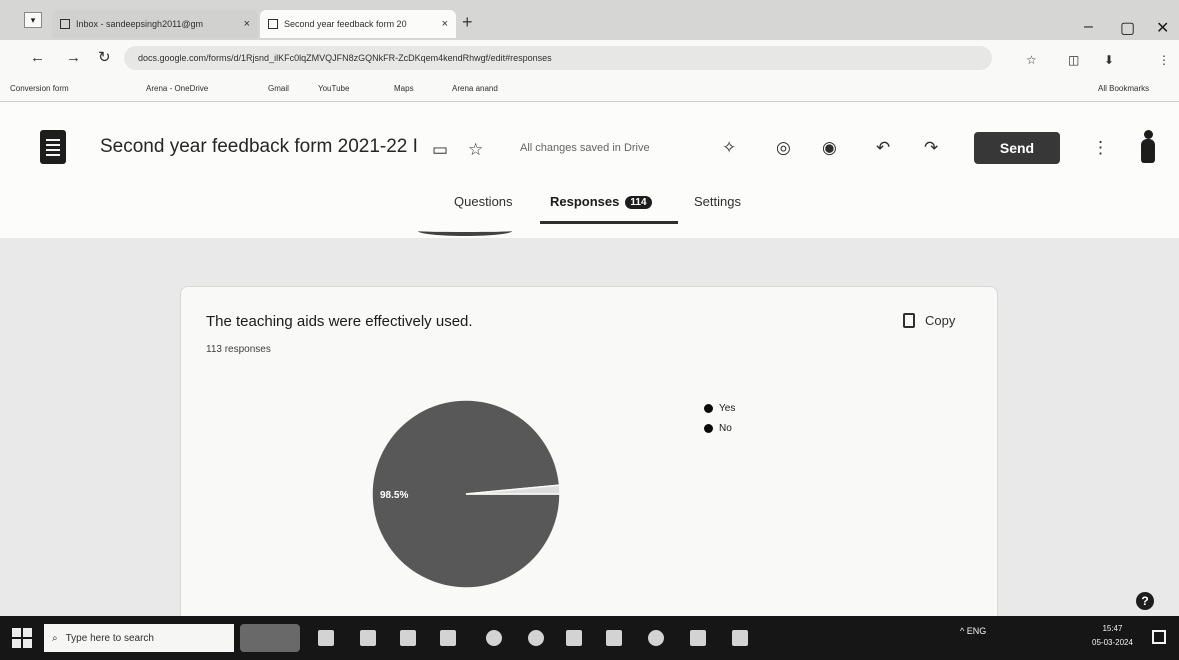 The height and width of the screenshot is (660, 1179). I want to click on pie-chart: 98.5%, so click(466, 494).